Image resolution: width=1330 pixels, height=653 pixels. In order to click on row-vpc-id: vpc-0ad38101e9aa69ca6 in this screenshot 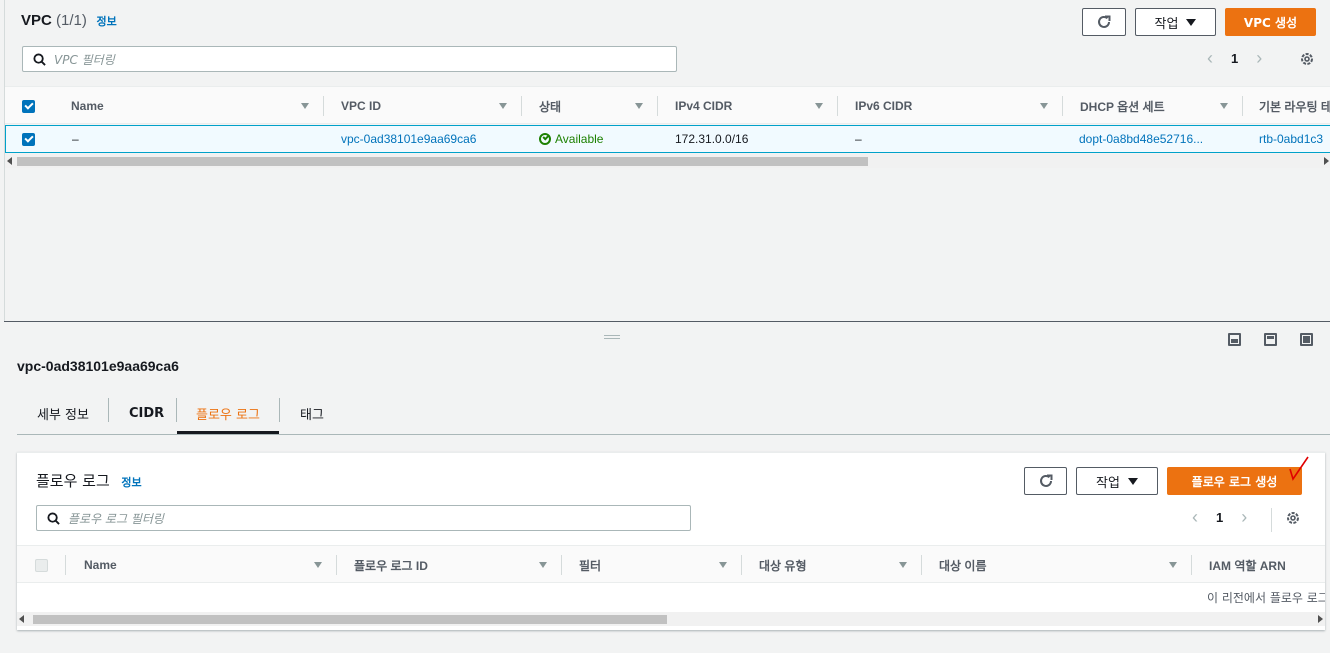, I will do `click(408, 139)`.